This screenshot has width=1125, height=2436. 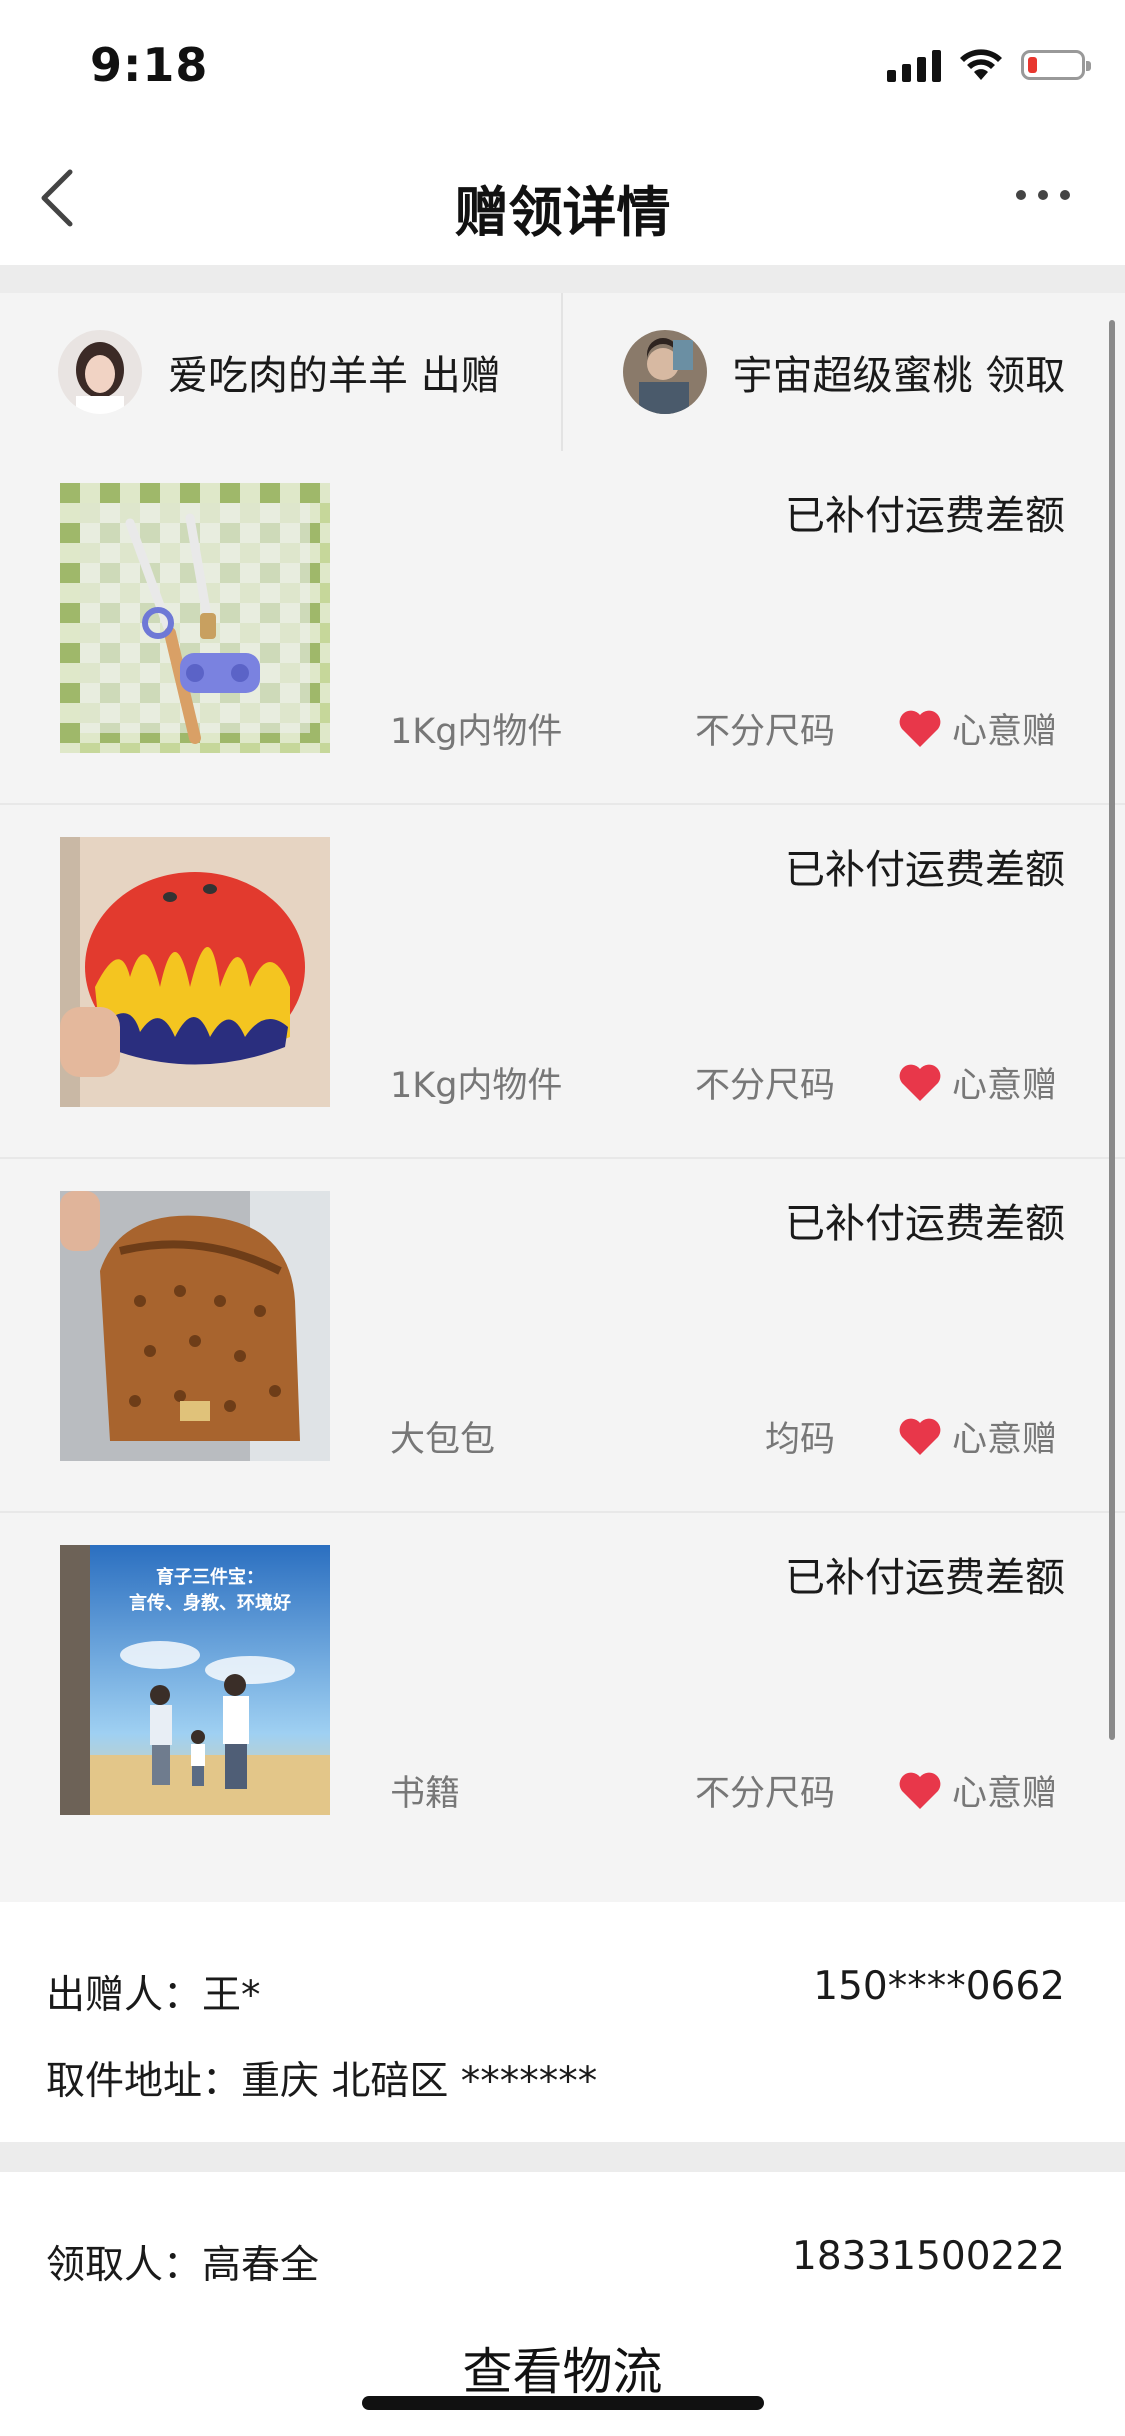 What do you see at coordinates (210, 1577) in the screenshot?
I see `book-cover-title: 育子三件宝：` at bounding box center [210, 1577].